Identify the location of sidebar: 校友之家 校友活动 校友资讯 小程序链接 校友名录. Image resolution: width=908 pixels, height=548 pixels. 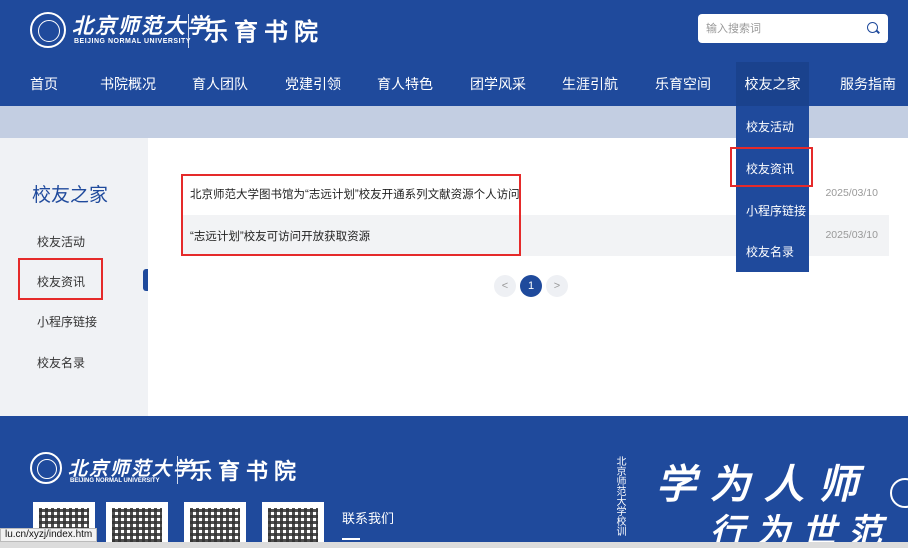
(74, 277).